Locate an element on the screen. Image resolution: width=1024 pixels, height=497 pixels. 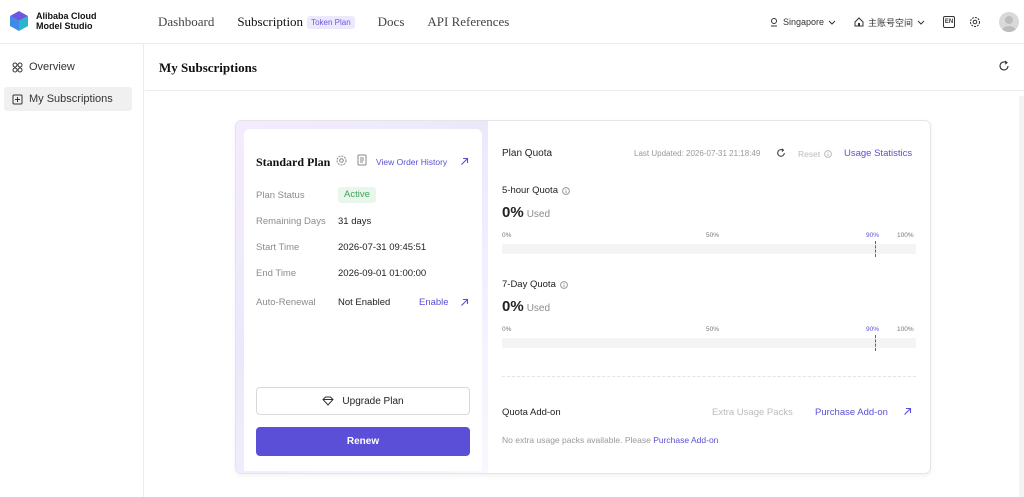
end-time-label: End Time is located at coordinates (276, 273).